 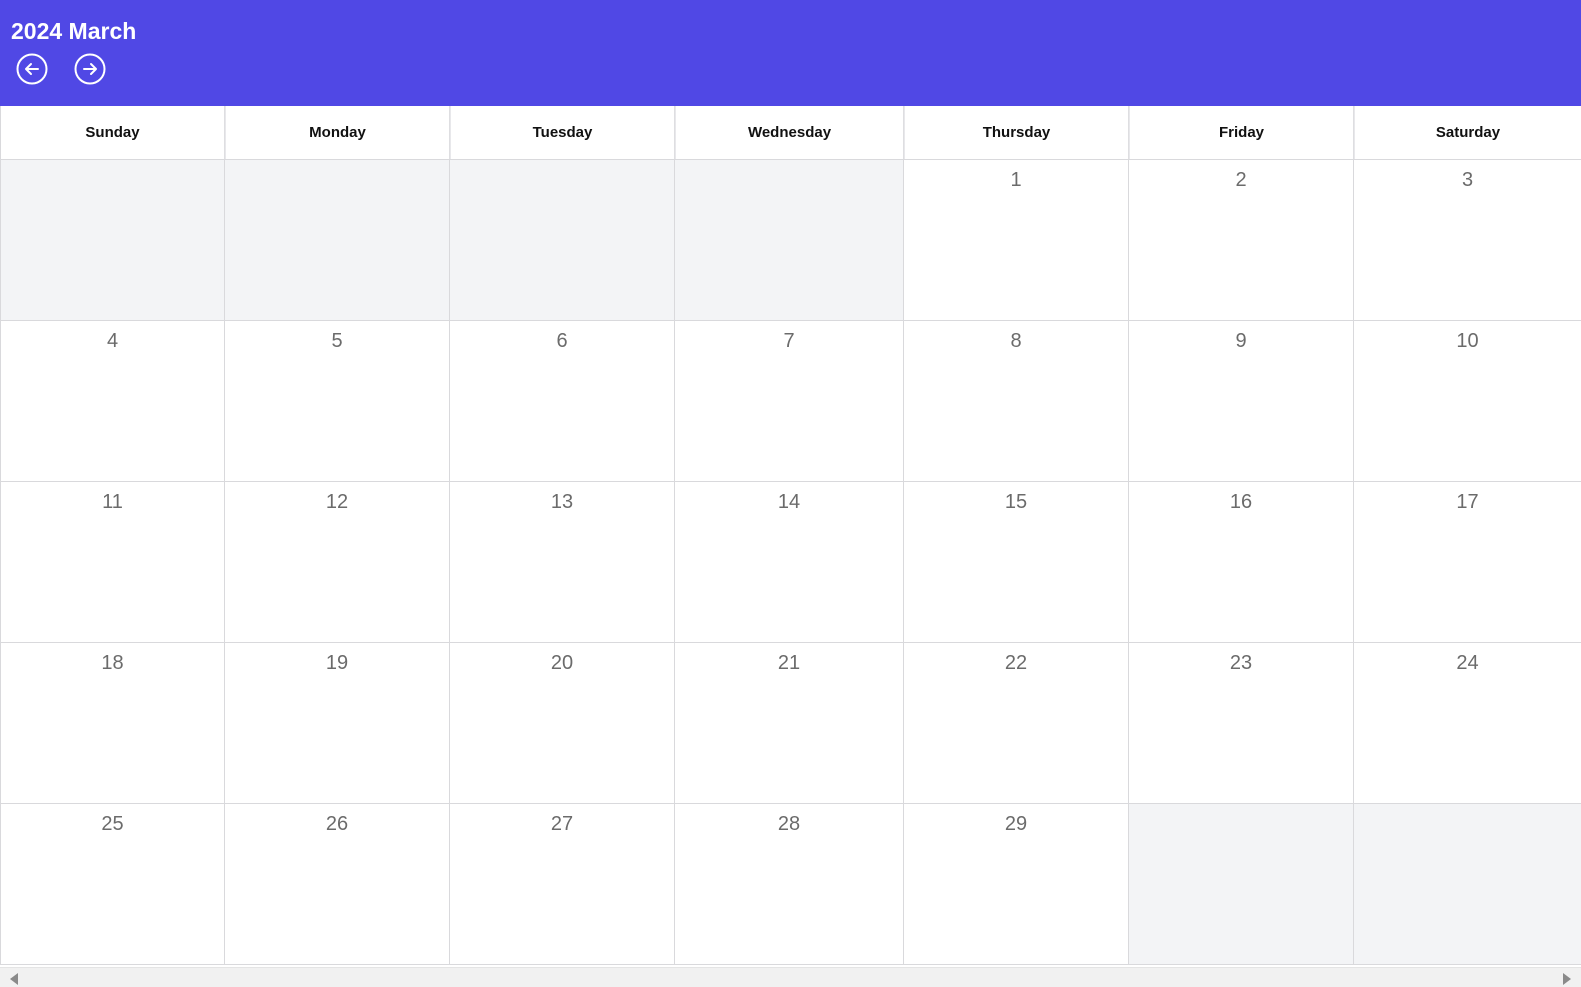 I want to click on weekday-wednesday: Wednesday, so click(x=789, y=132).